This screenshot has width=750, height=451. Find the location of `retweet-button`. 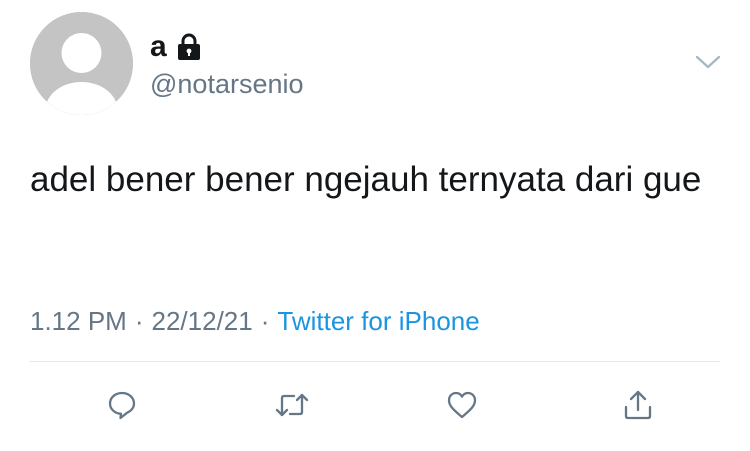

retweet-button is located at coordinates (292, 405).